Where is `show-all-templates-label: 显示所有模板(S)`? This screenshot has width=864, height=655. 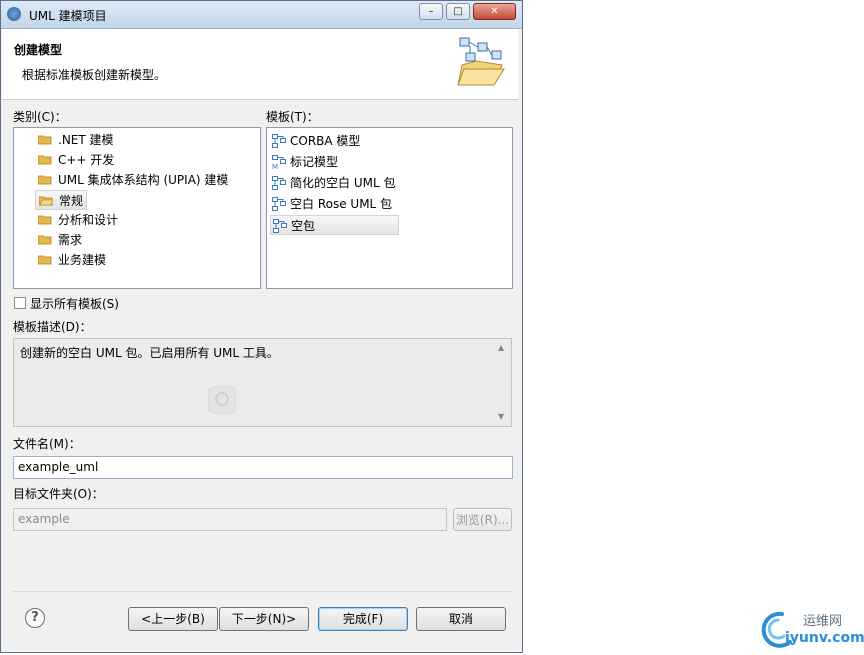
show-all-templates-label: 显示所有模板(S) is located at coordinates (74, 303).